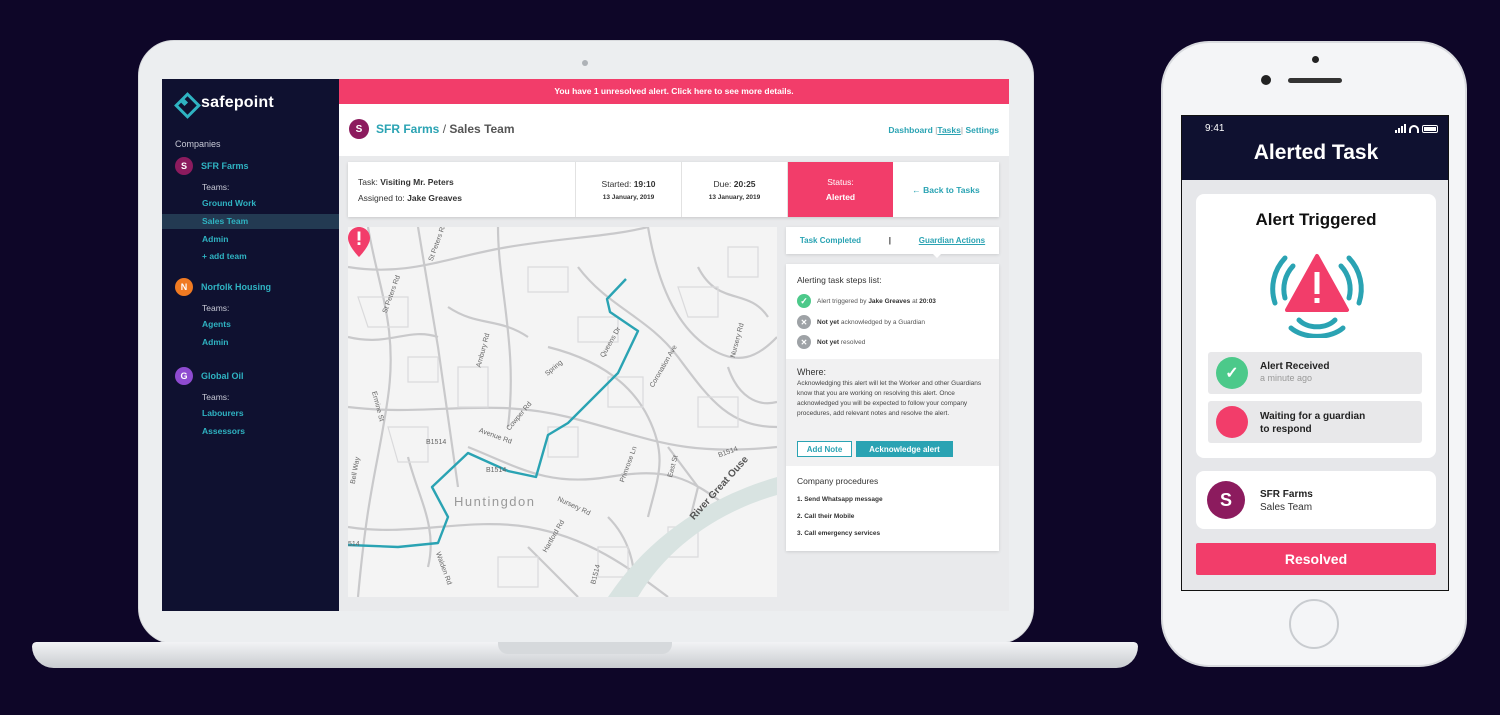  I want to click on status-label: Status:, so click(840, 182).